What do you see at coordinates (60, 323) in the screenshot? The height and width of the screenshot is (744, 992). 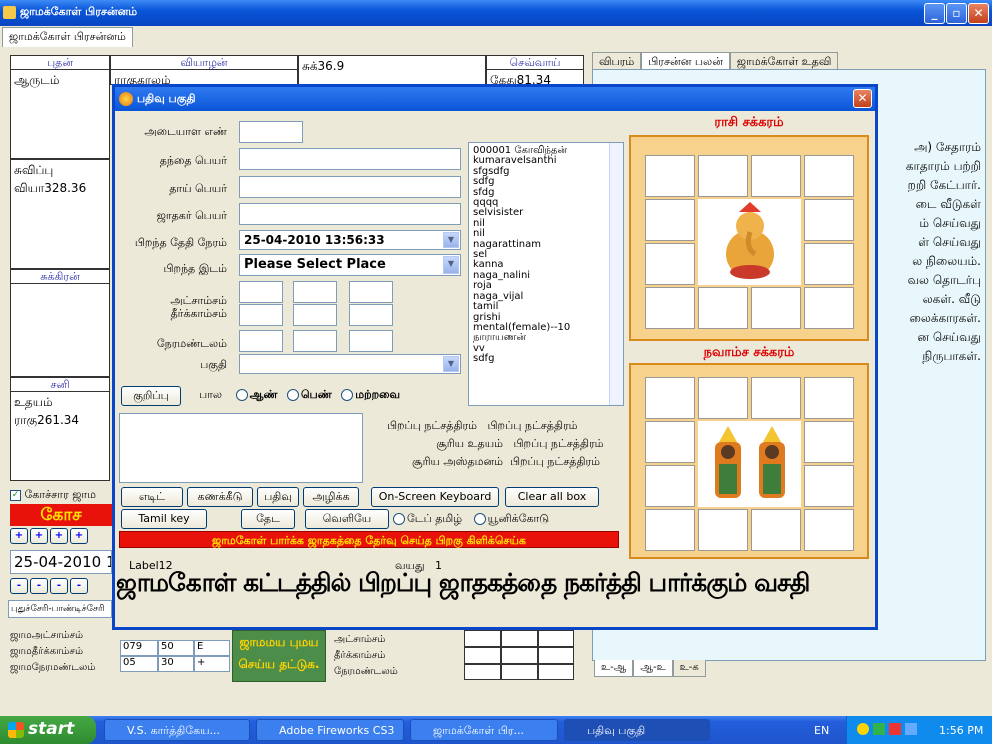 I see `grid-cell-sukkiran-left: சுக்கிரன்` at bounding box center [60, 323].